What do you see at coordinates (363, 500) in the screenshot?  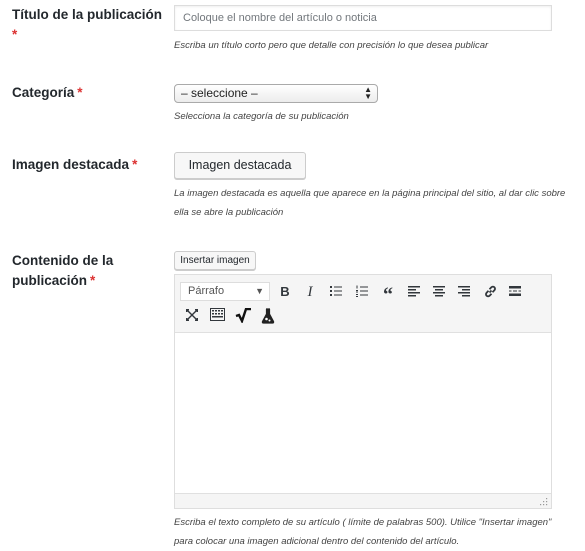 I see `editor-statusbar` at bounding box center [363, 500].